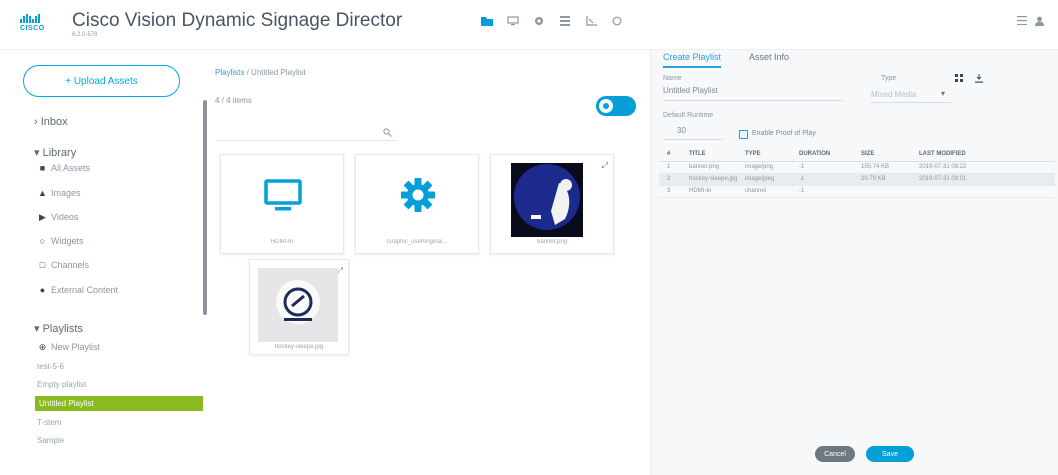  What do you see at coordinates (229, 72) in the screenshot?
I see `breadcrumb-playlists-link: Playlists` at bounding box center [229, 72].